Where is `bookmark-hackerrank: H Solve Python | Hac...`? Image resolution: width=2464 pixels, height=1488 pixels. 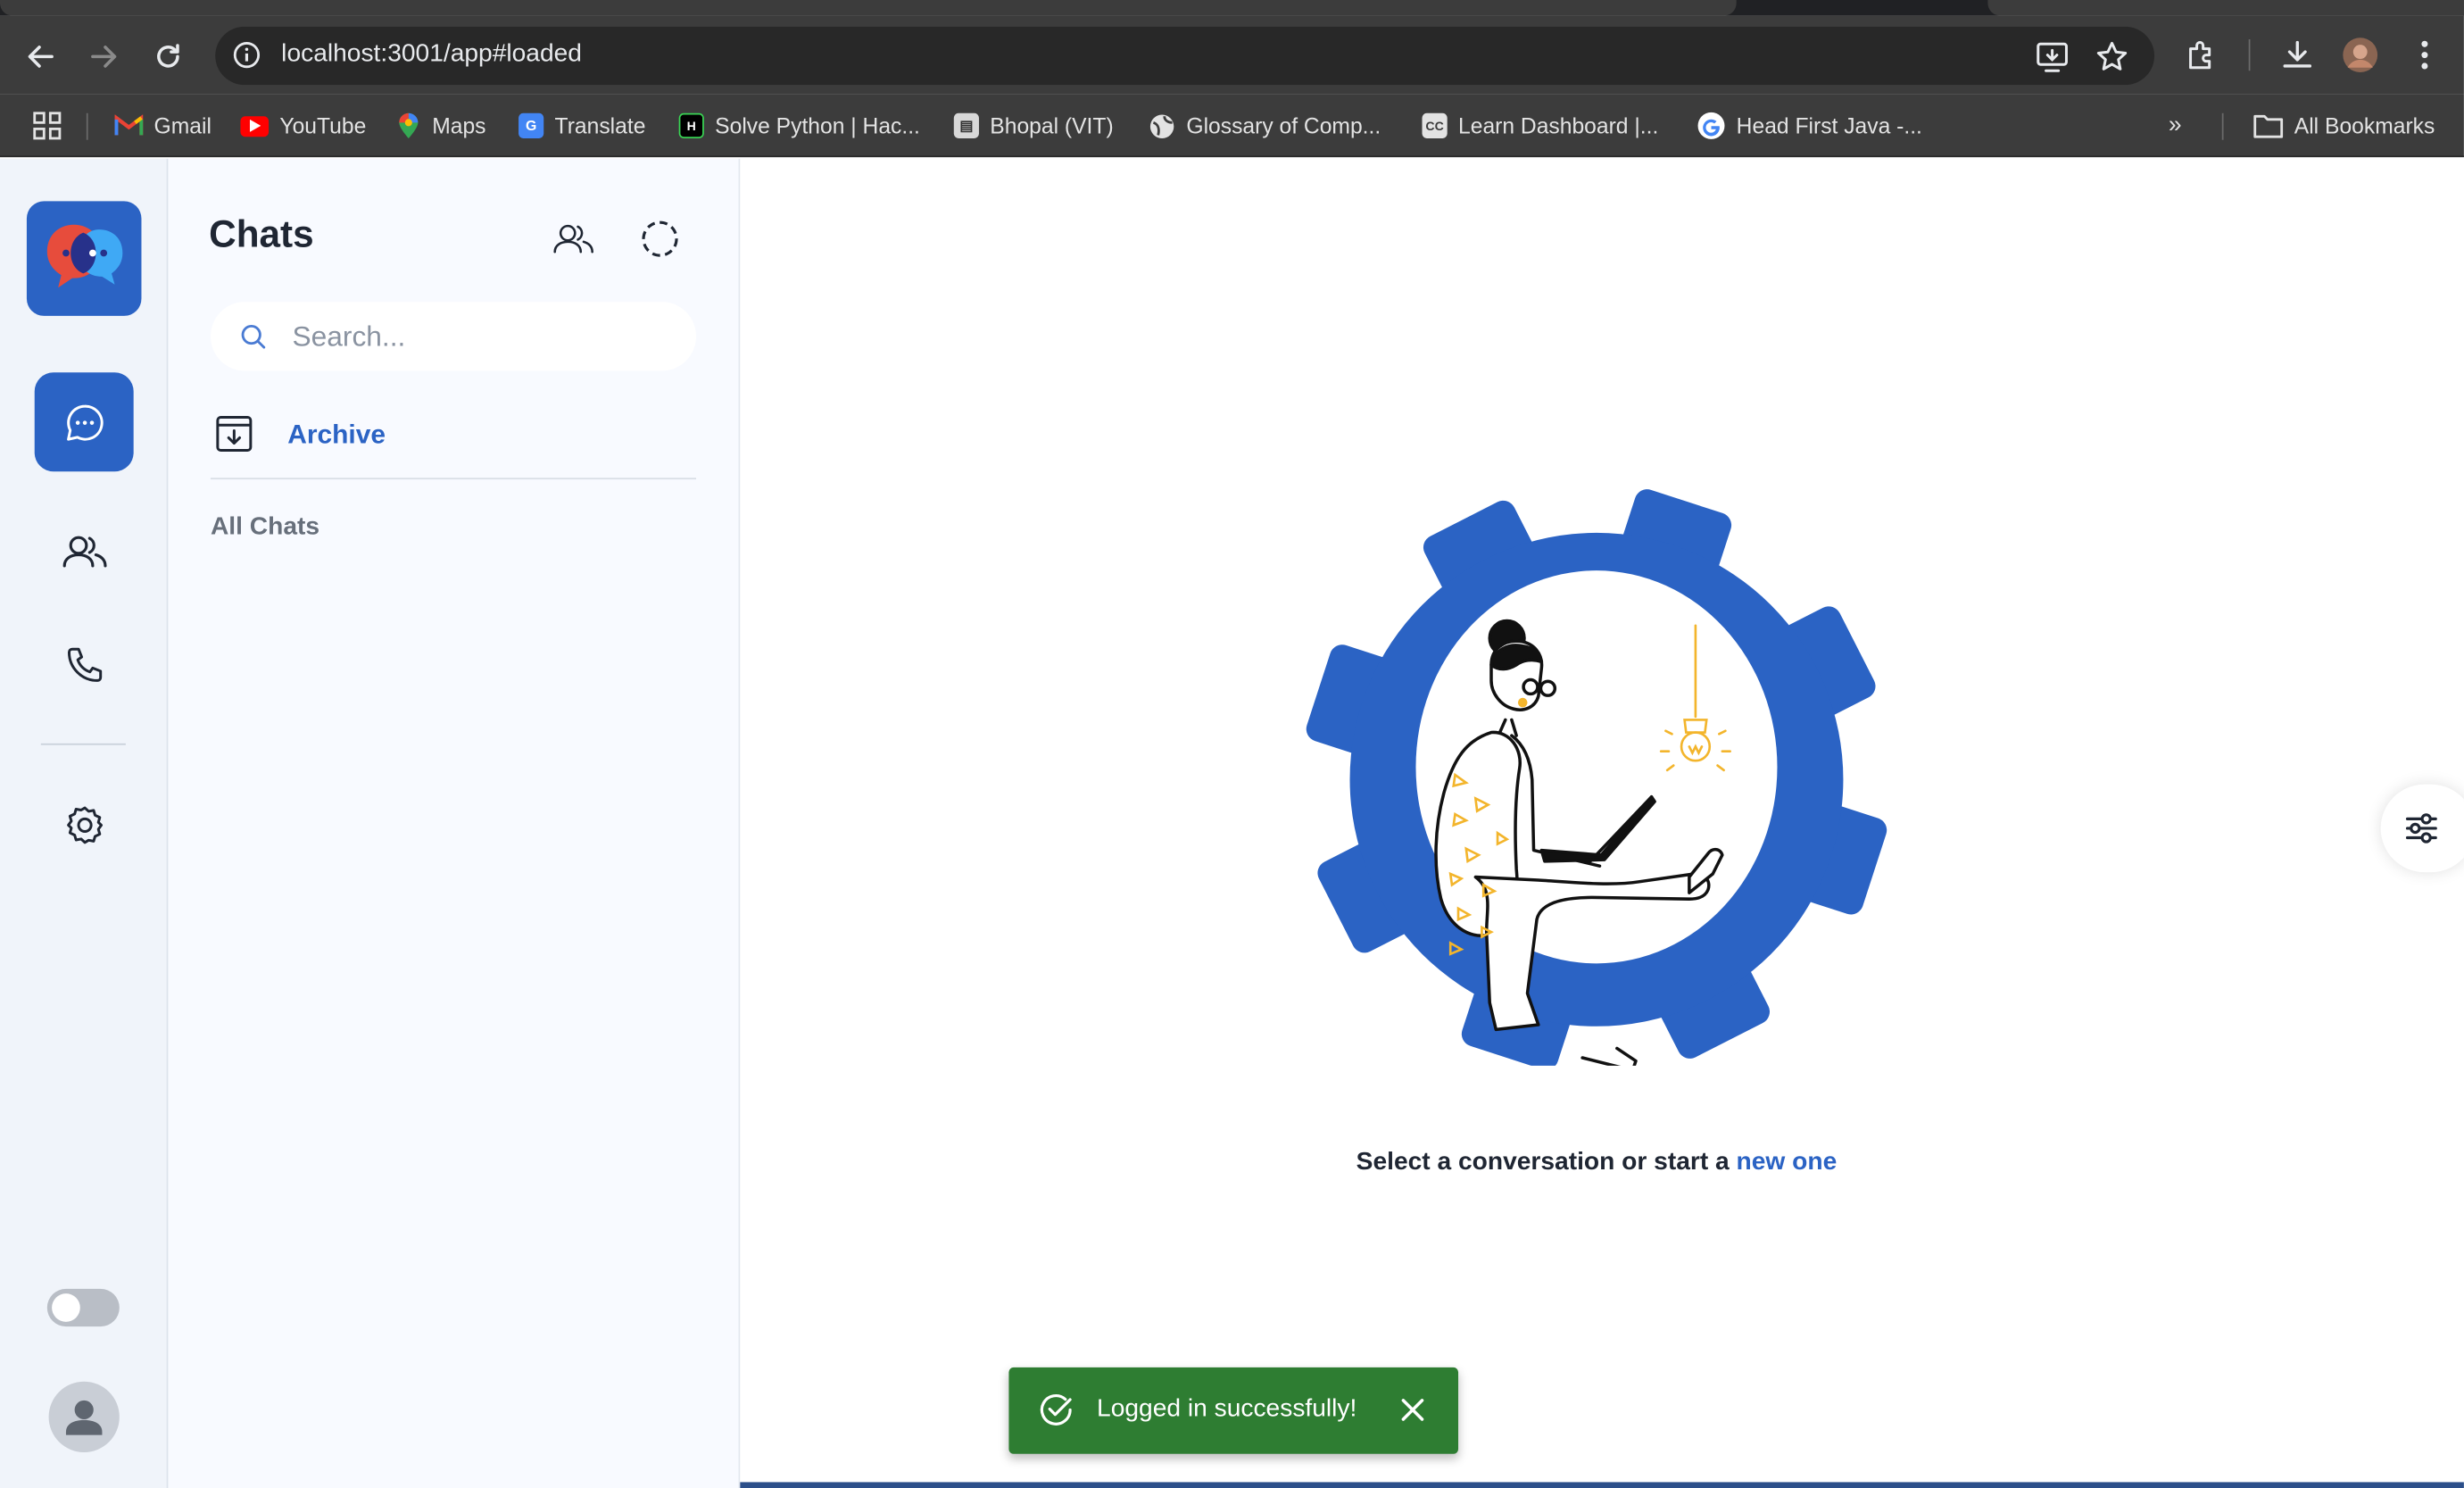 bookmark-hackerrank: H Solve Python | Hac... is located at coordinates (799, 125).